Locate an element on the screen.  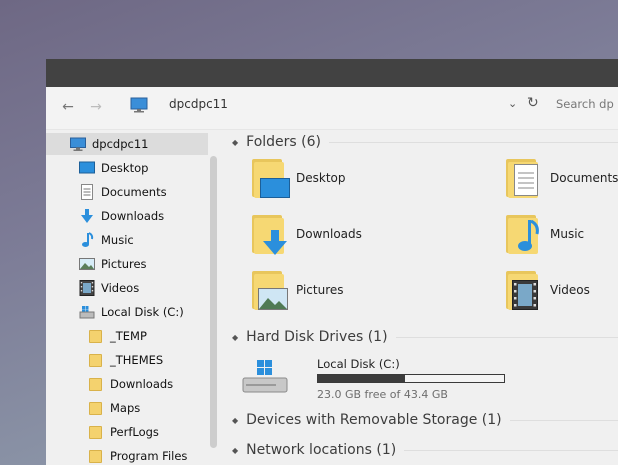
back-button: ← is located at coordinates (68, 107).